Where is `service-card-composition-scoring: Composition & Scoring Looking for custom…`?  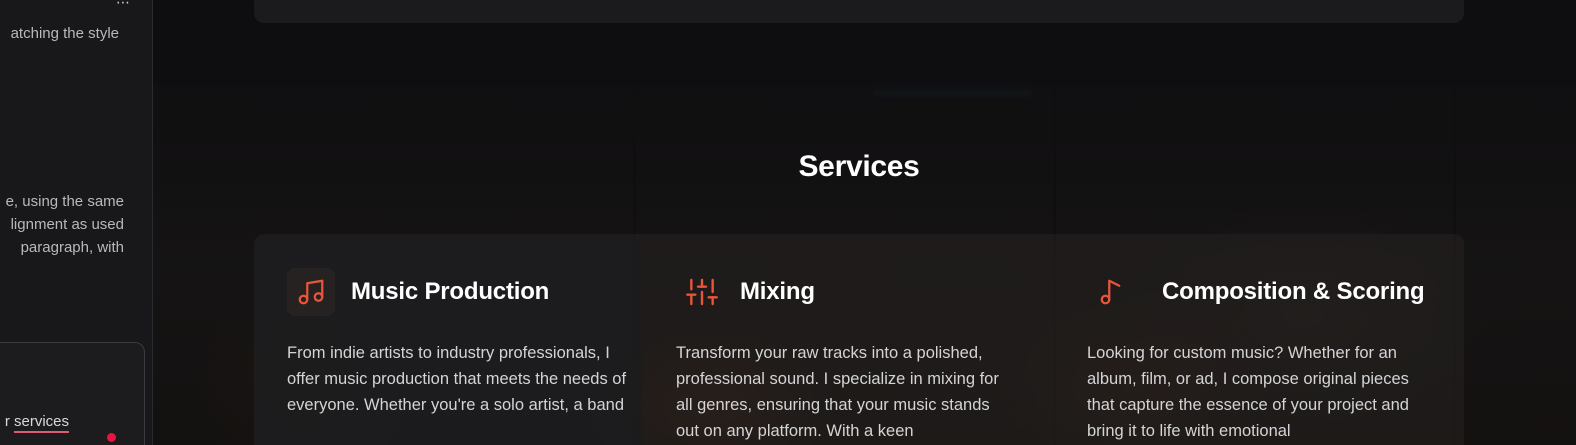
service-card-composition-scoring: Composition & Scoring Looking for custom… is located at coordinates (1258, 339).